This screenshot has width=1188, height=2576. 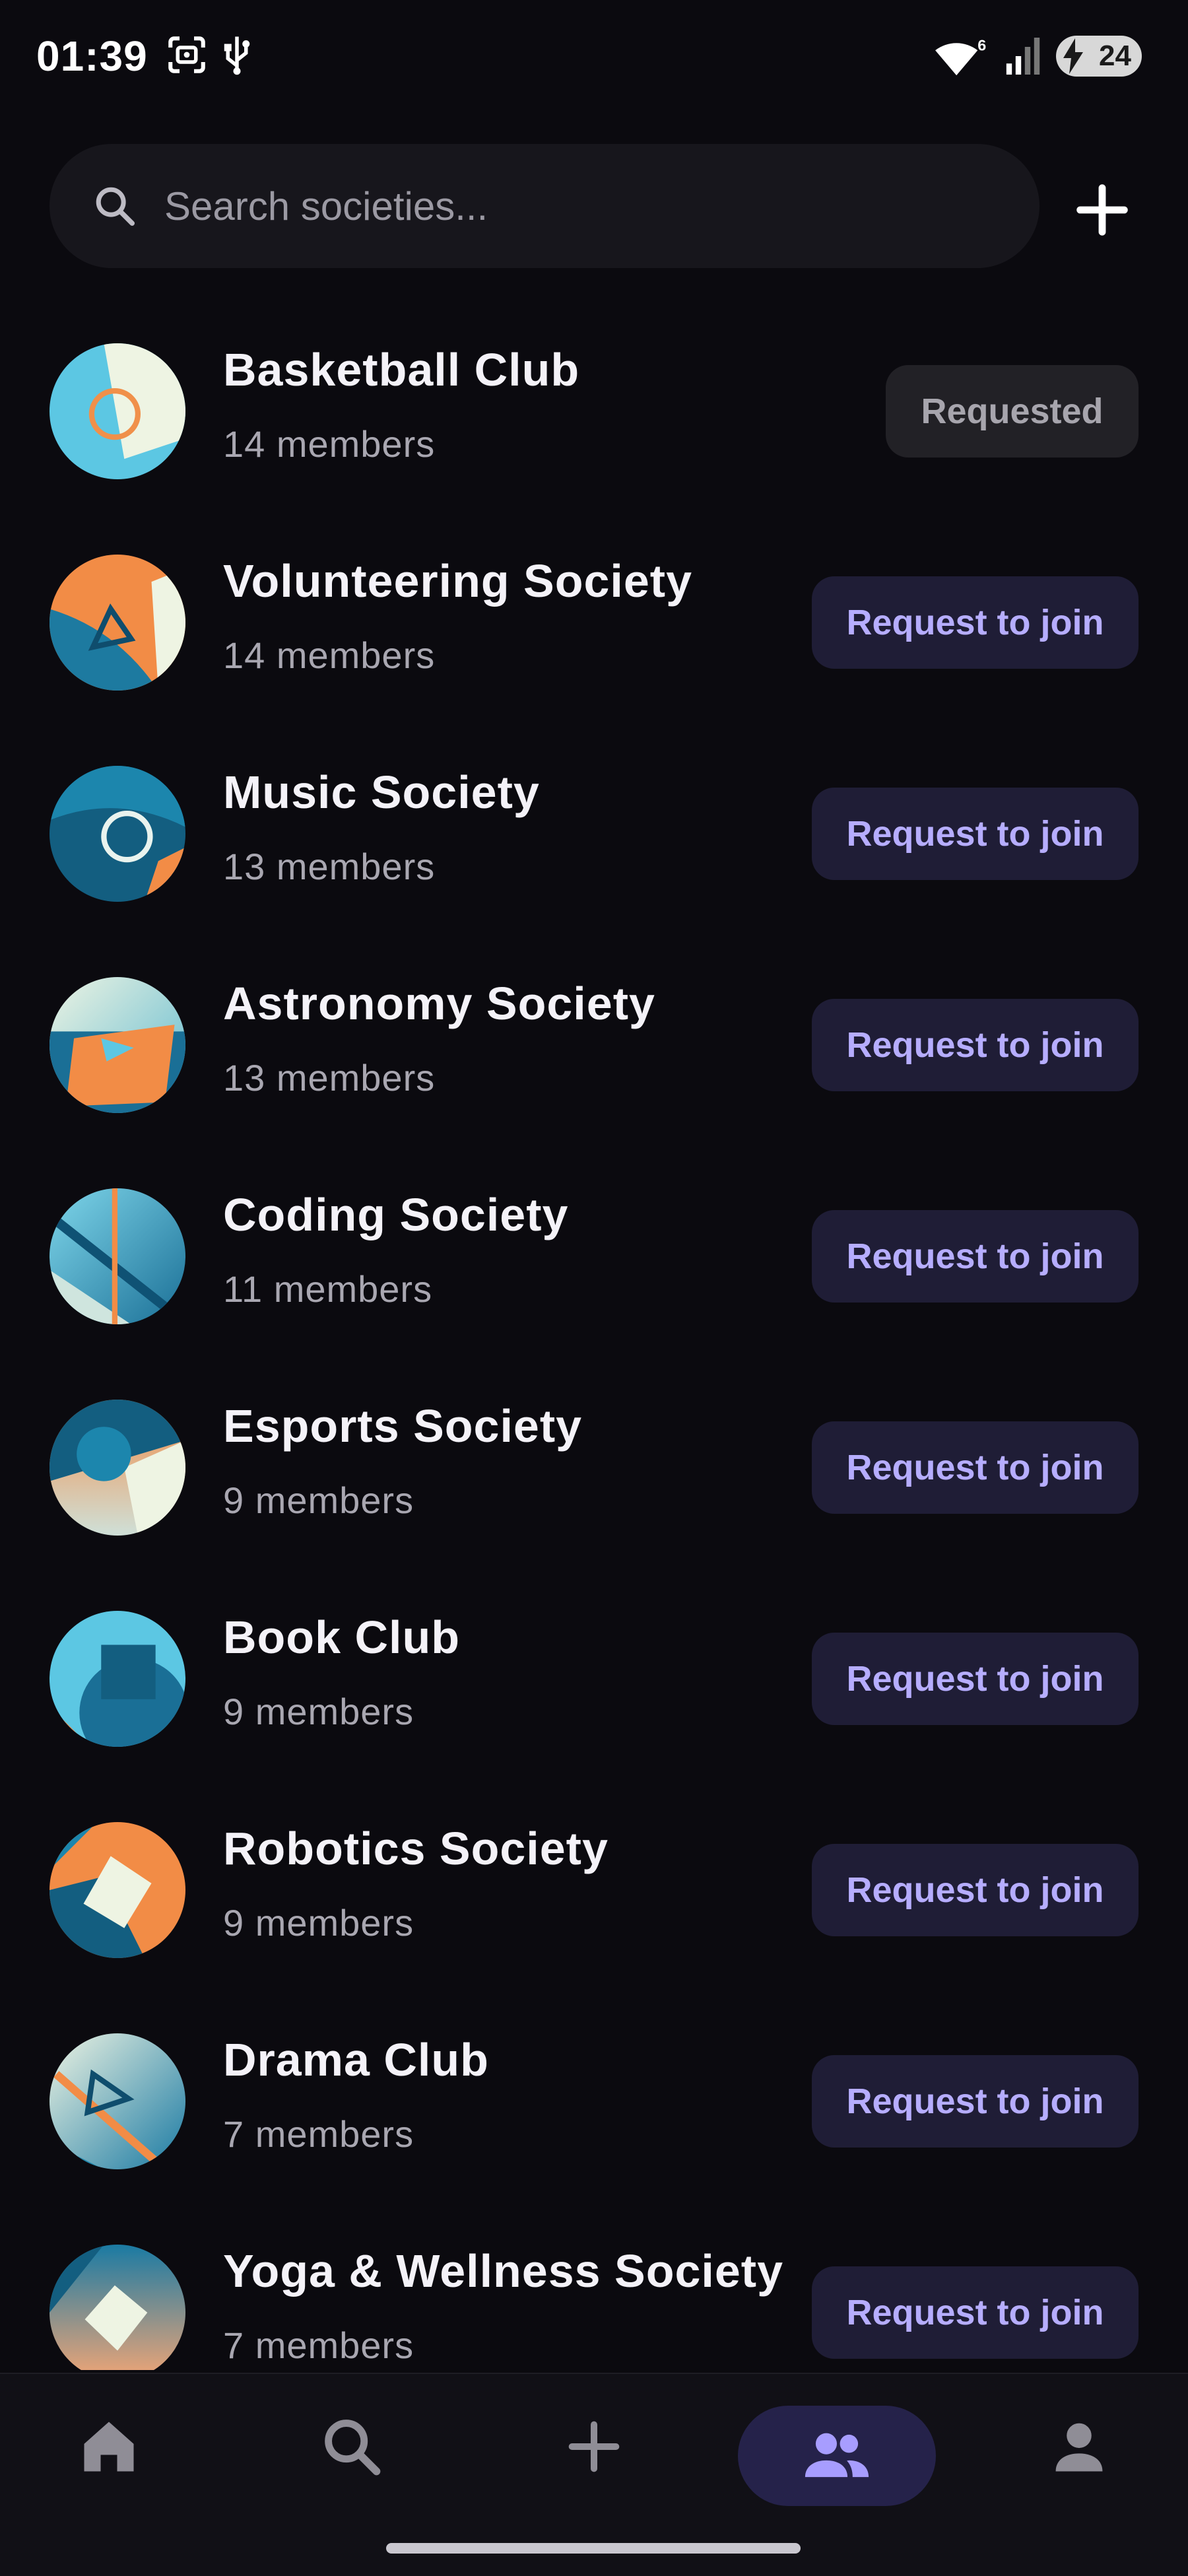 I want to click on member-count: 11 members, so click(x=328, y=1289).